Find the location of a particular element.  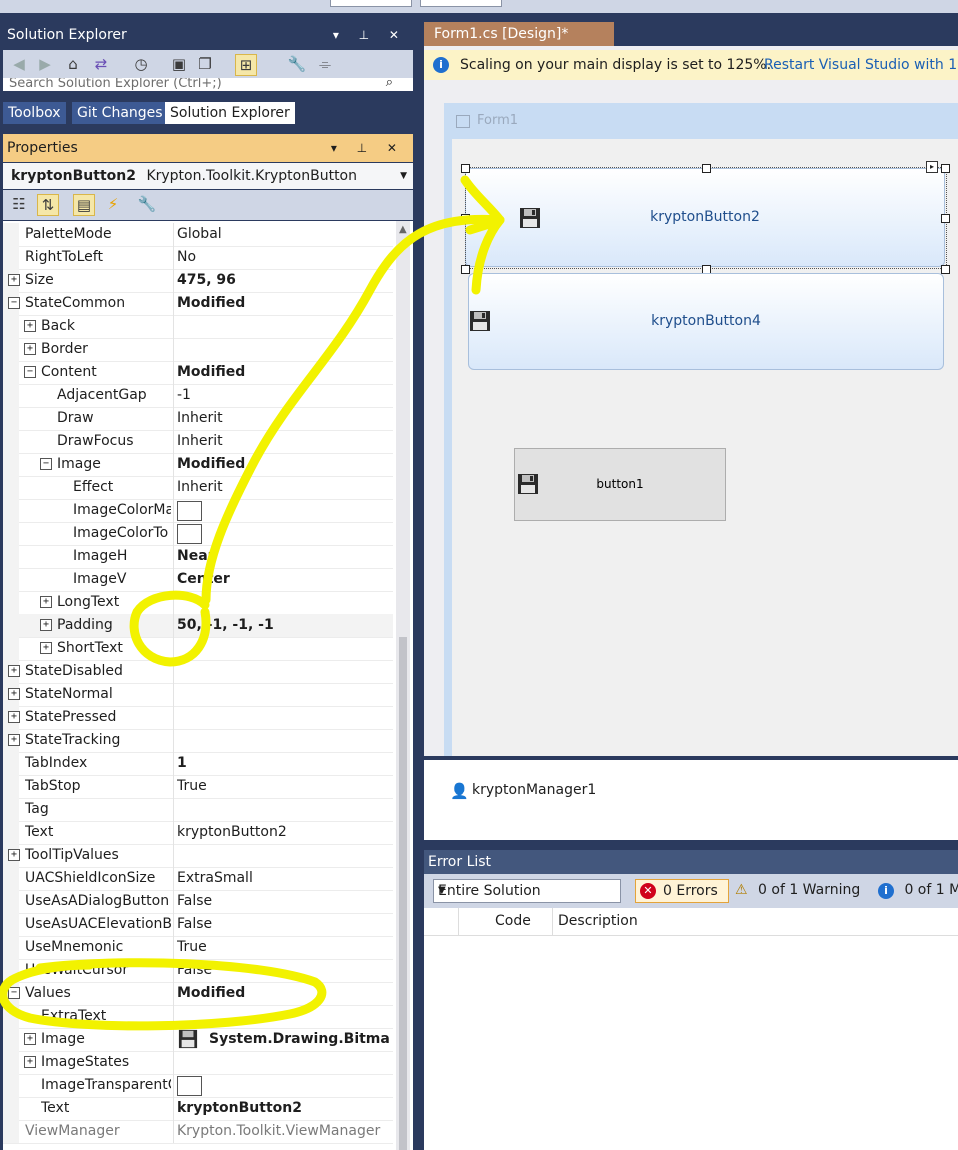

property-value: Near is located at coordinates (284, 556).